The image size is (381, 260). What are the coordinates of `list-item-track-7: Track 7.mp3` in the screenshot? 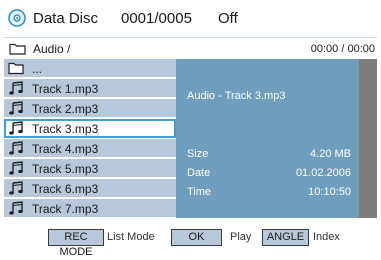 It's located at (90, 208).